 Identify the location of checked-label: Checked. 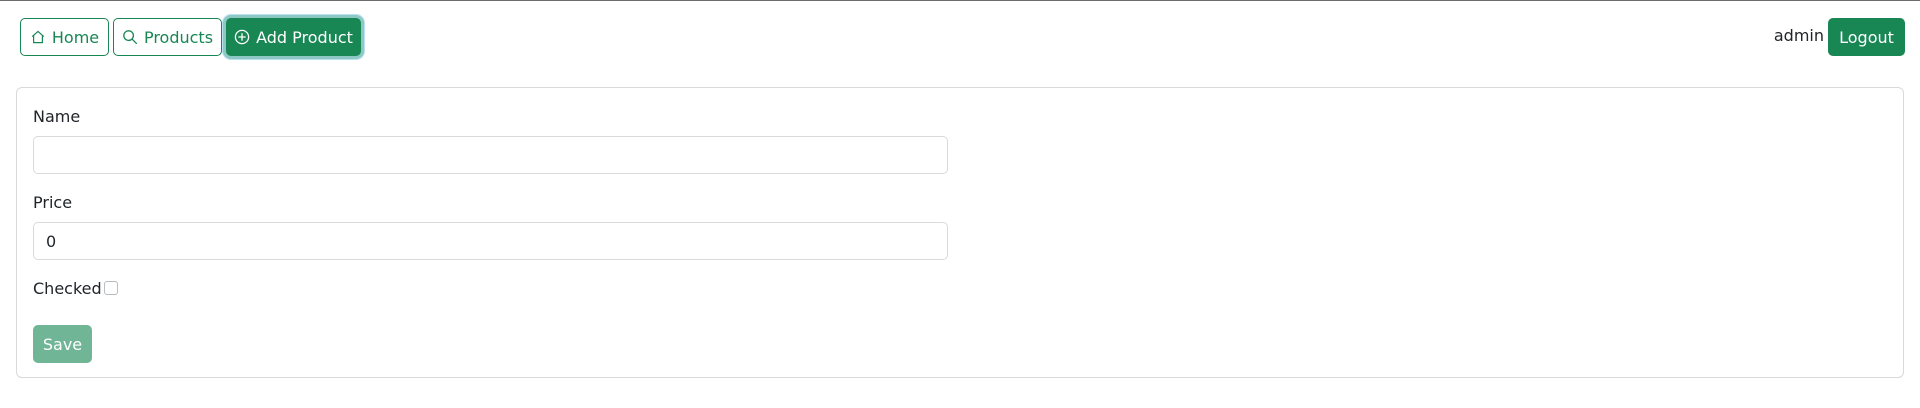
(67, 288).